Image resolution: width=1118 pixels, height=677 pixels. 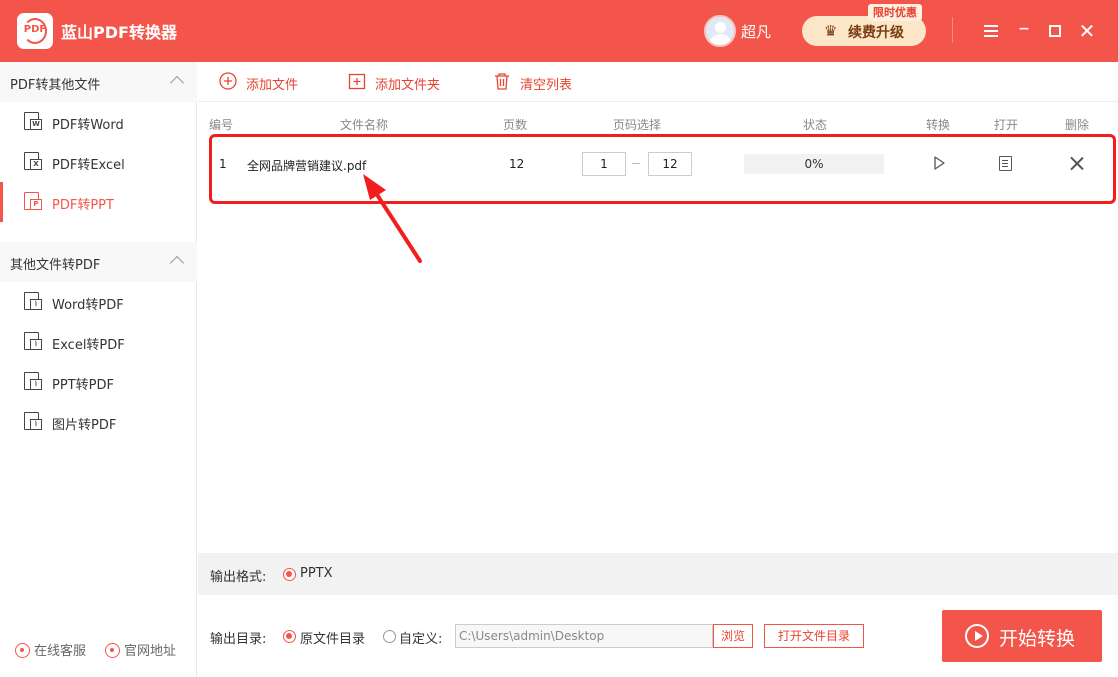 What do you see at coordinates (1087, 31) in the screenshot?
I see `close-icon: ✕` at bounding box center [1087, 31].